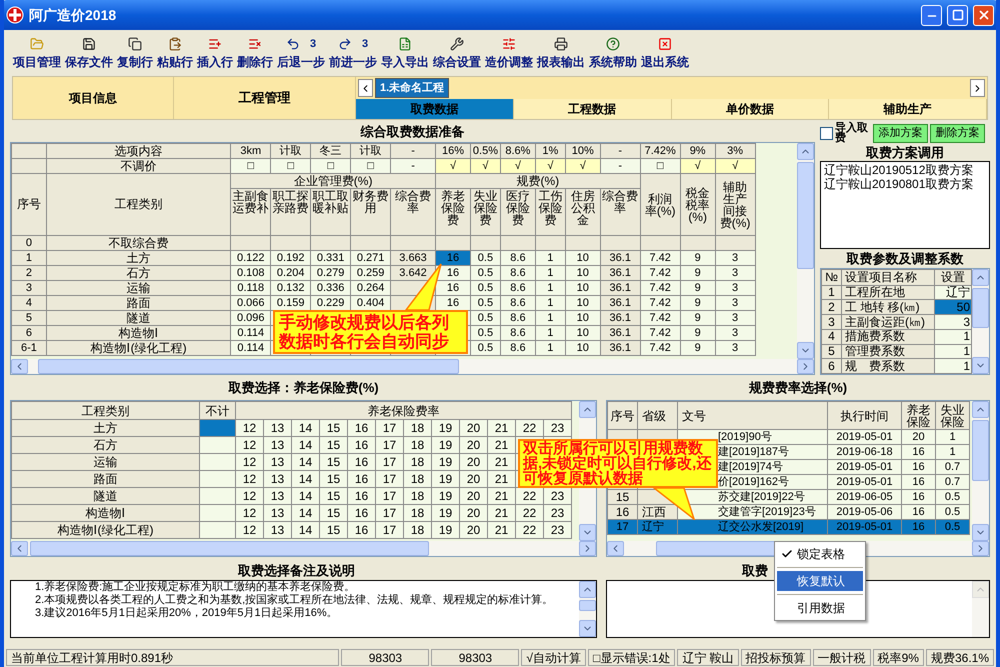 This screenshot has width=1000, height=667. What do you see at coordinates (582, 212) in the screenshot?
I see `column-header: 住房公积金` at bounding box center [582, 212].